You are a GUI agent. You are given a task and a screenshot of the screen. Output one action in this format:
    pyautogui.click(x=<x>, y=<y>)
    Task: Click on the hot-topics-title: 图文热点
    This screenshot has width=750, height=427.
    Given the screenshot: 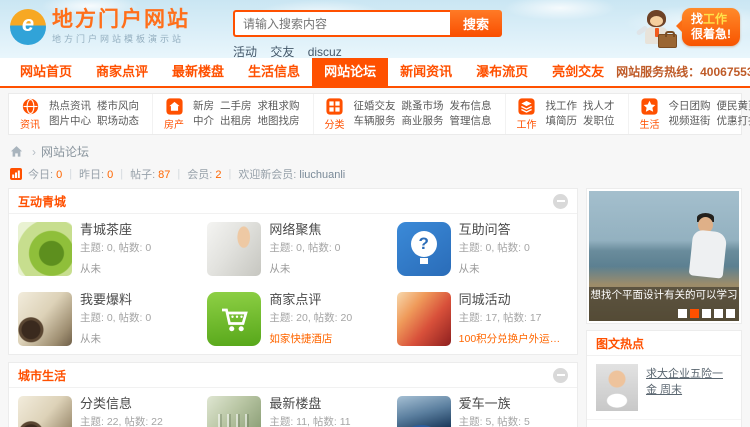 What is the action you would take?
    pyautogui.click(x=620, y=343)
    